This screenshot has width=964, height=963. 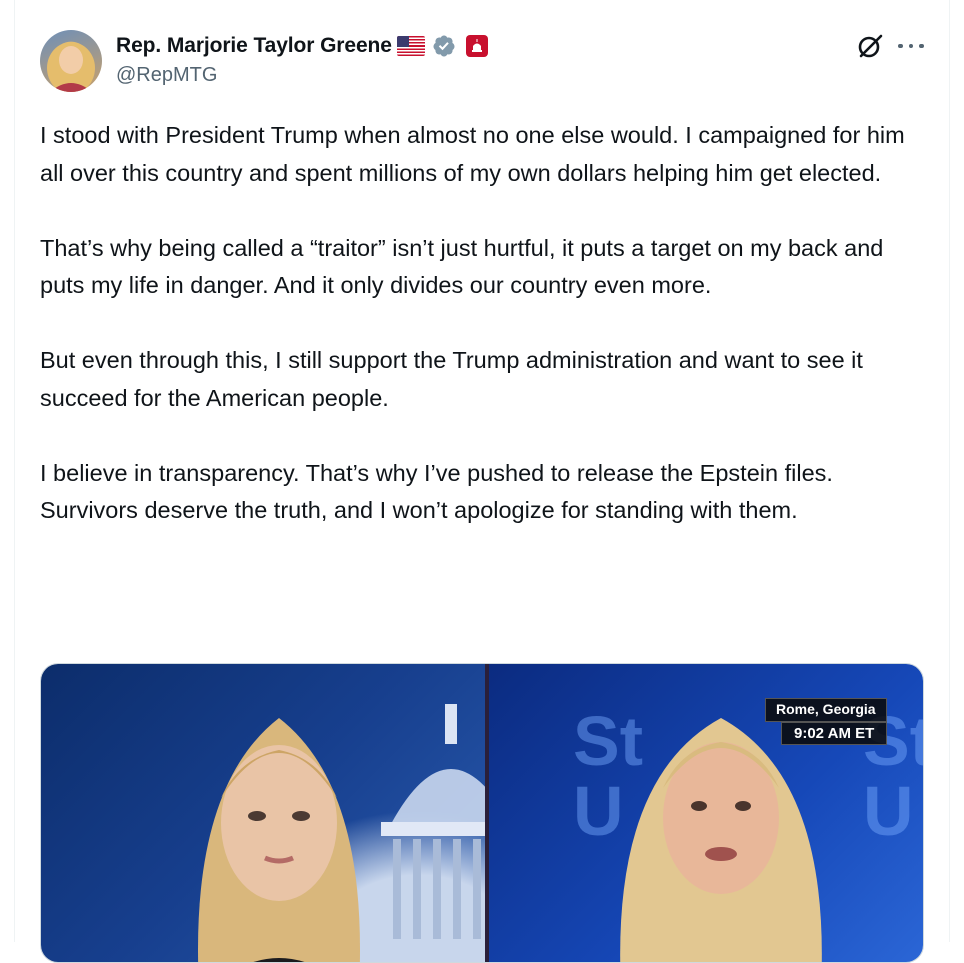 I want to click on author-avatar, so click(x=71, y=61).